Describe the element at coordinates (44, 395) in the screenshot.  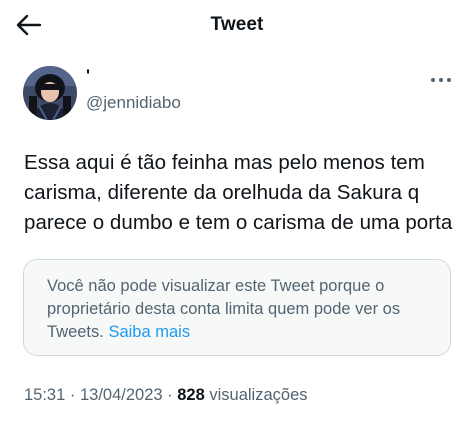
I see `tweet-time: 15:31` at that location.